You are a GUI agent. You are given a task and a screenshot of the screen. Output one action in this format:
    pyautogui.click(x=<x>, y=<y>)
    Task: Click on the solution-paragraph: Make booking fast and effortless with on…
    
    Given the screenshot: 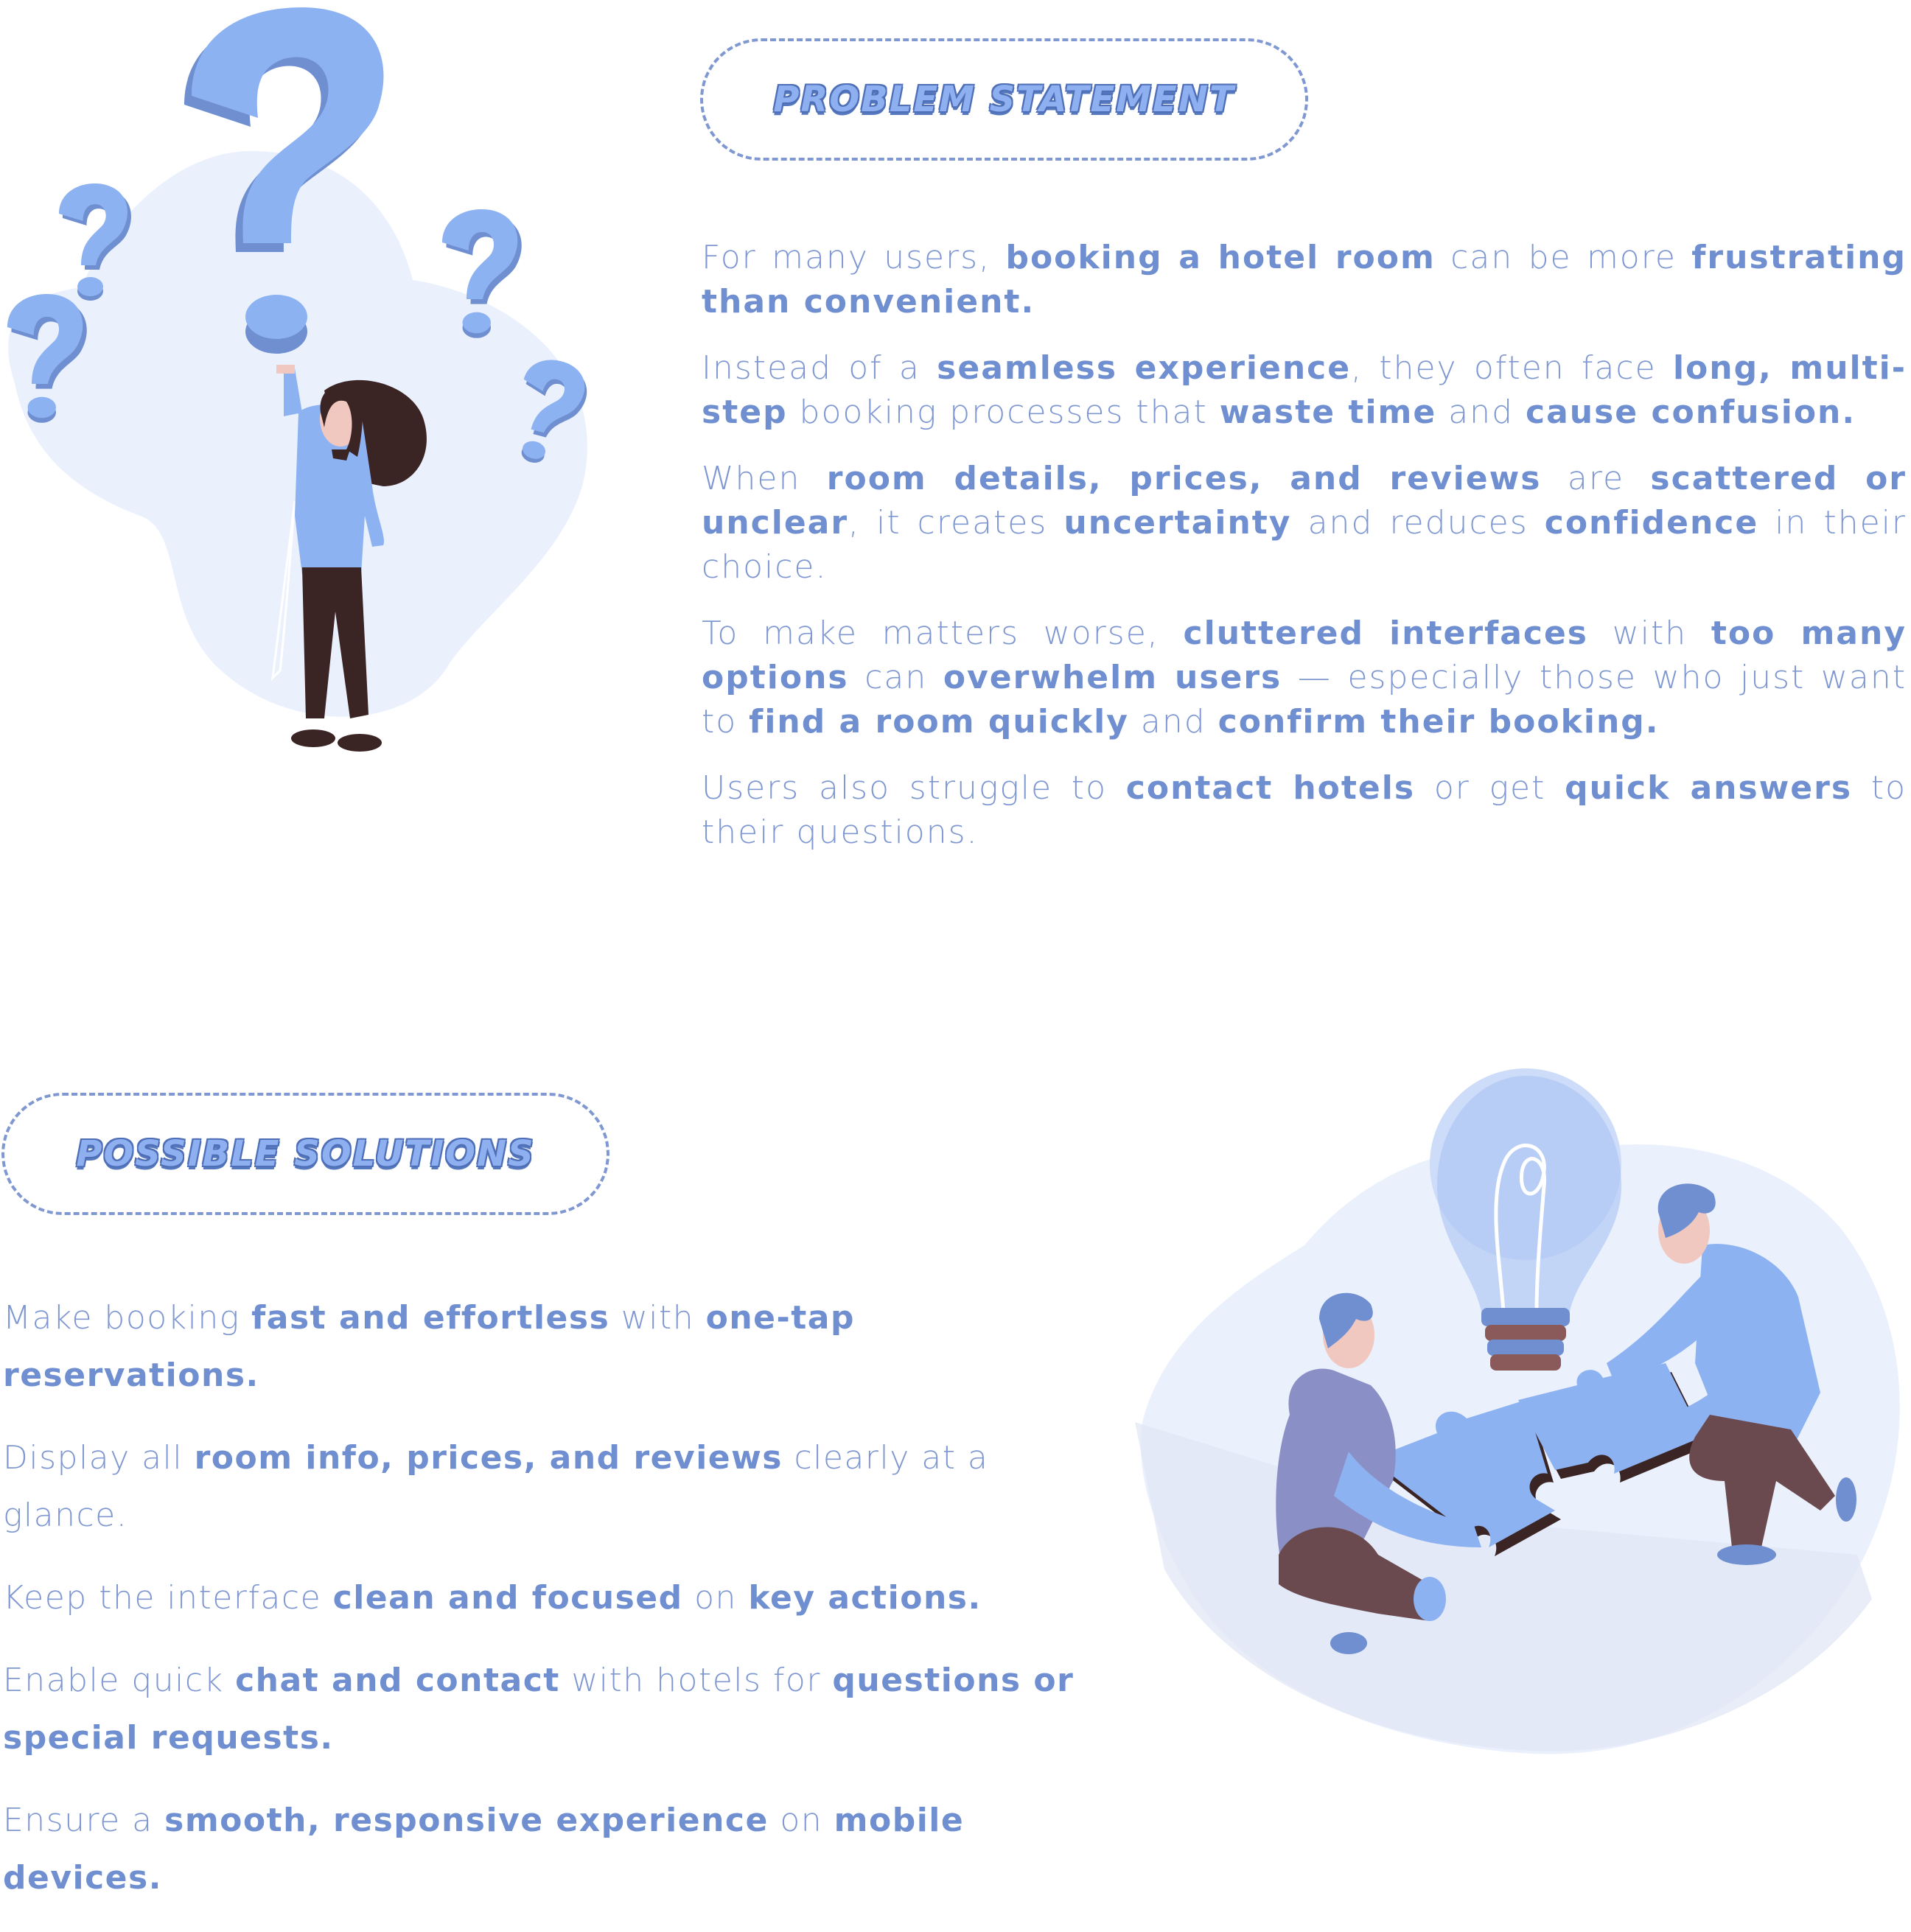 What is the action you would take?
    pyautogui.click(x=548, y=1346)
    